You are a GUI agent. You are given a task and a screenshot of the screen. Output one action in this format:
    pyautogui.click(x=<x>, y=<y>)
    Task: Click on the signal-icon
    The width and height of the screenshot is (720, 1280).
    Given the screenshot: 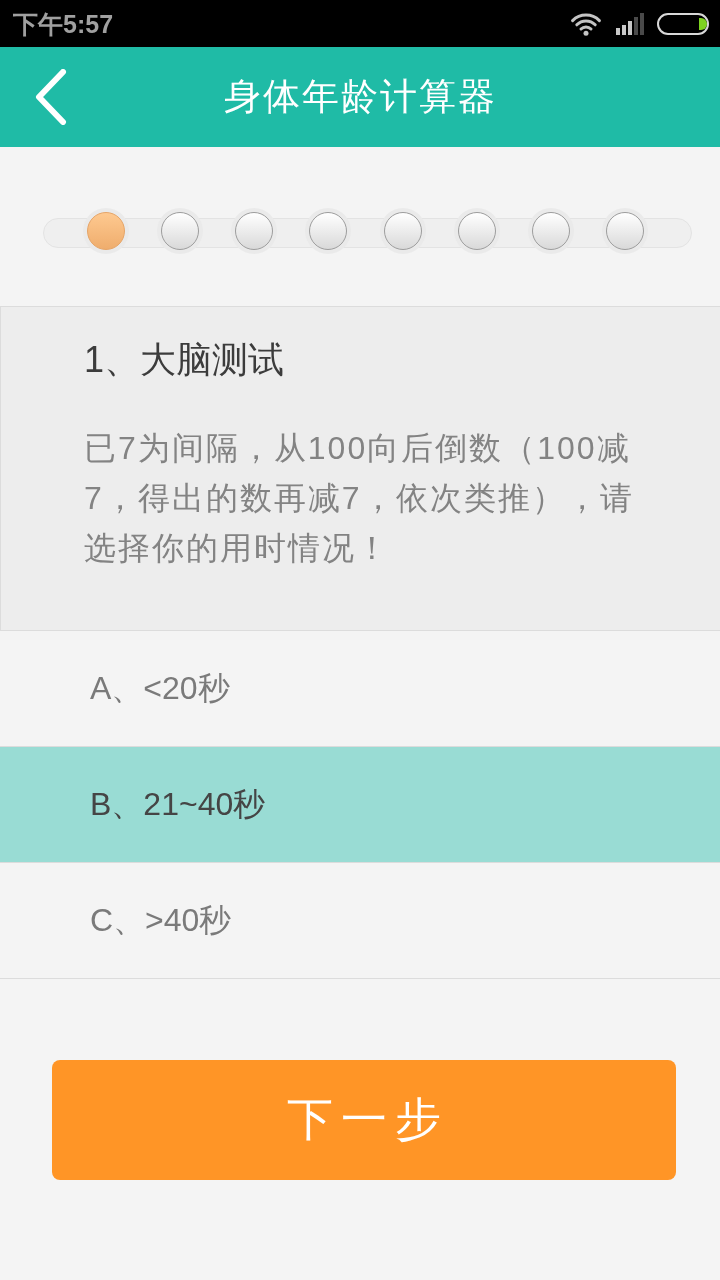 What is the action you would take?
    pyautogui.click(x=630, y=23)
    